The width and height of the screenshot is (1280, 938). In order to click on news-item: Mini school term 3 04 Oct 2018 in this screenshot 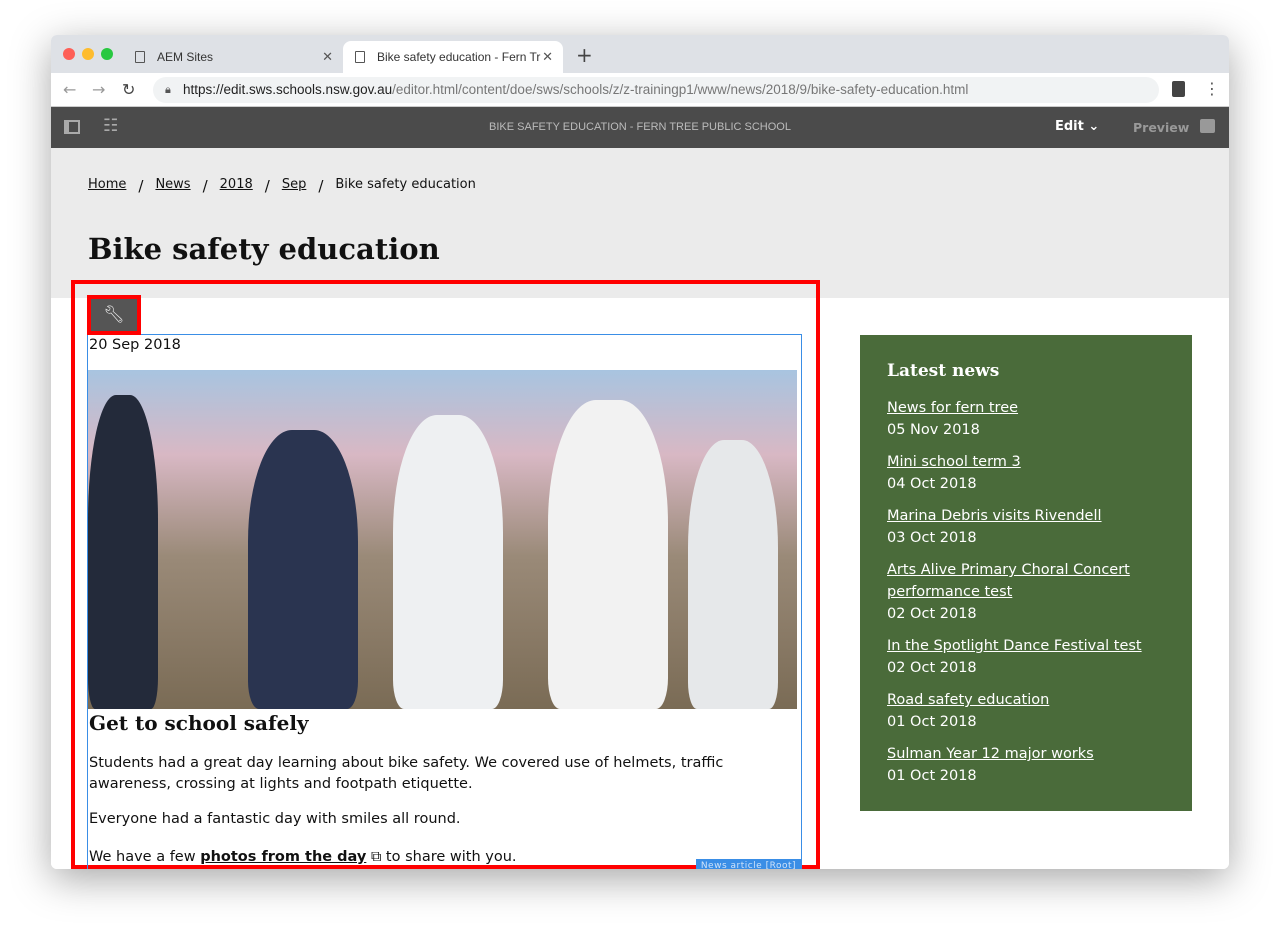, I will do `click(1026, 473)`.